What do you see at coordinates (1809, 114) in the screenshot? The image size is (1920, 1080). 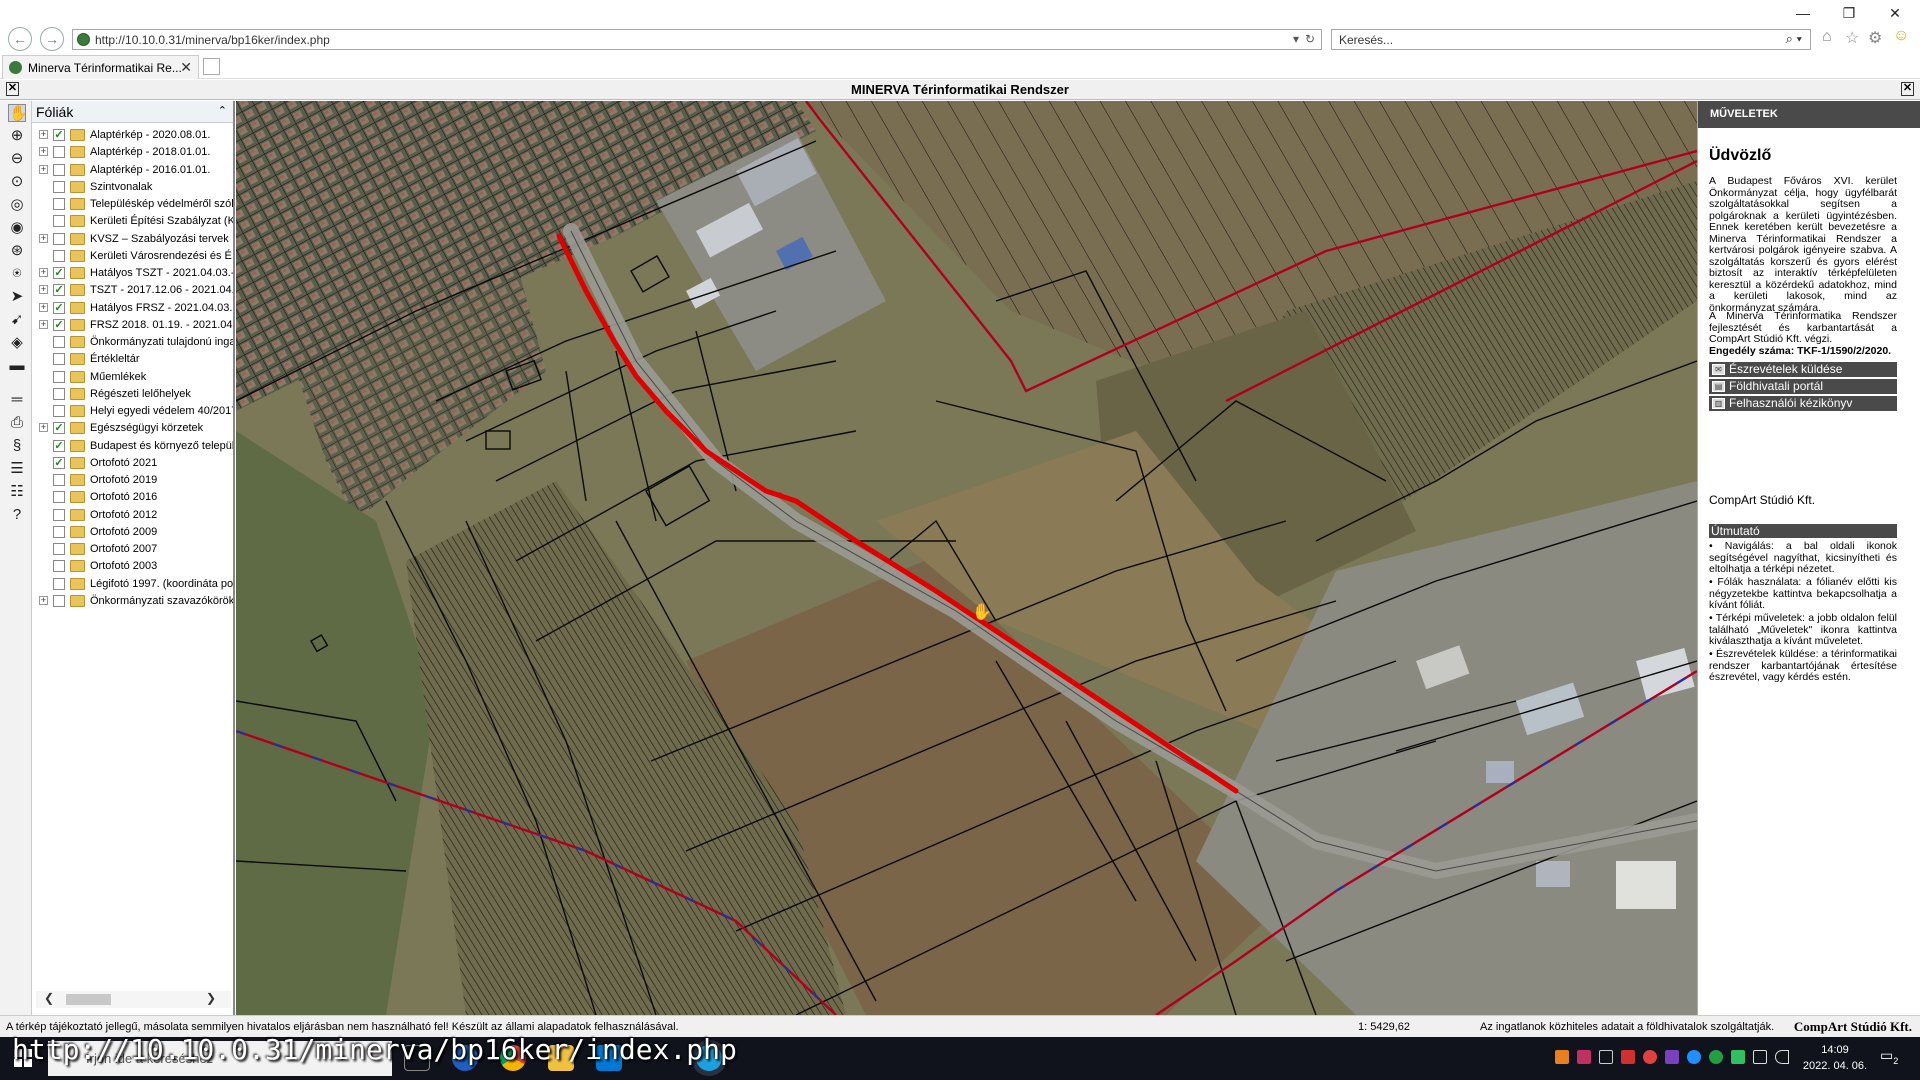 I see `operations-header: MŰVELETEK` at bounding box center [1809, 114].